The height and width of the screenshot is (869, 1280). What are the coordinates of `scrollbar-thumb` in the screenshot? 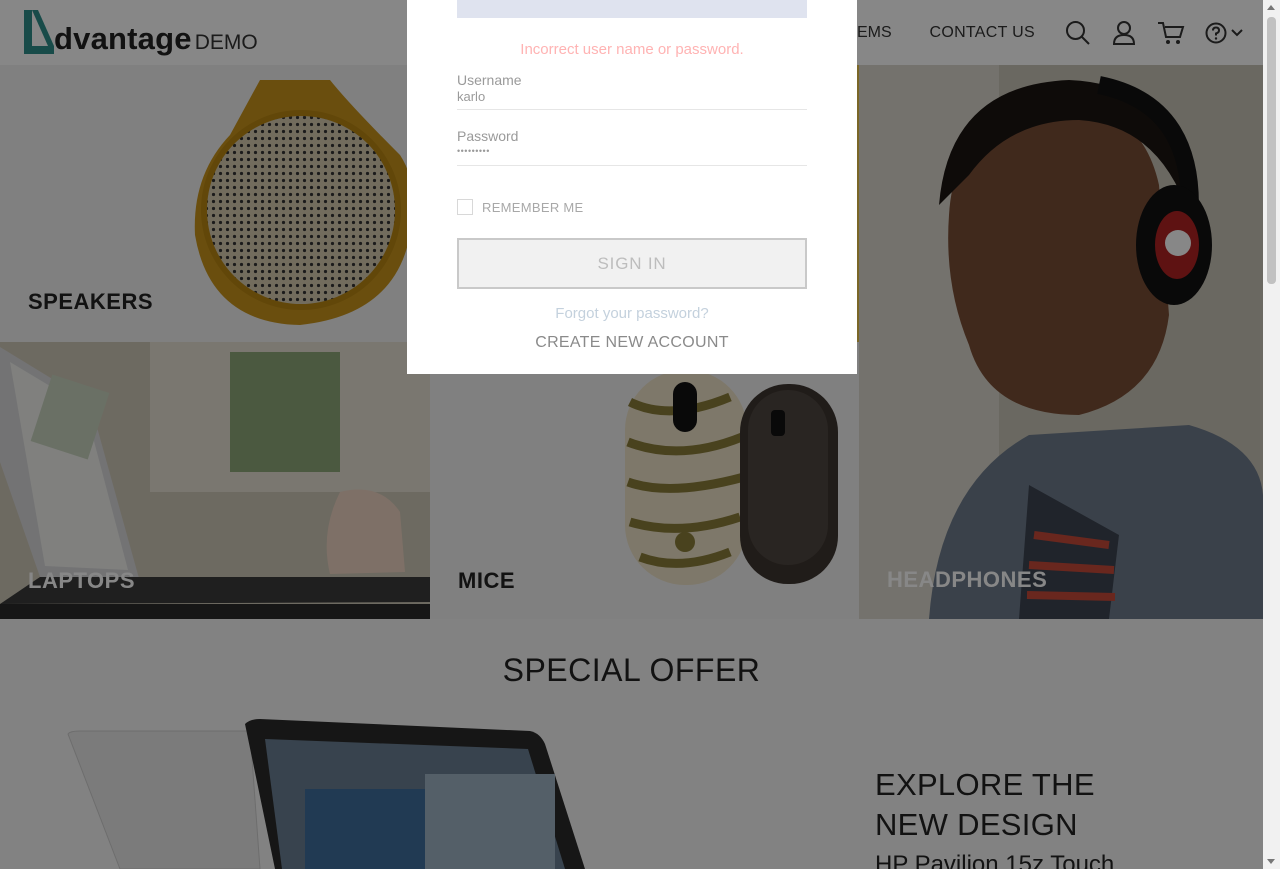 It's located at (1271, 150).